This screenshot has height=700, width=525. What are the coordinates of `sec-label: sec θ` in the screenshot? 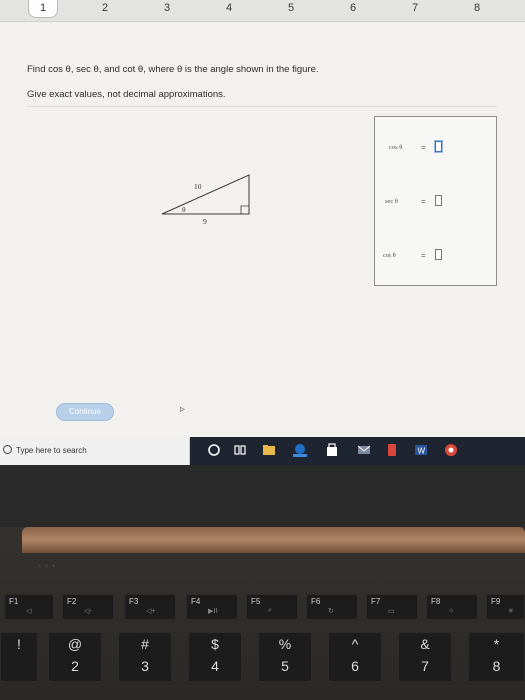 It's located at (392, 201).